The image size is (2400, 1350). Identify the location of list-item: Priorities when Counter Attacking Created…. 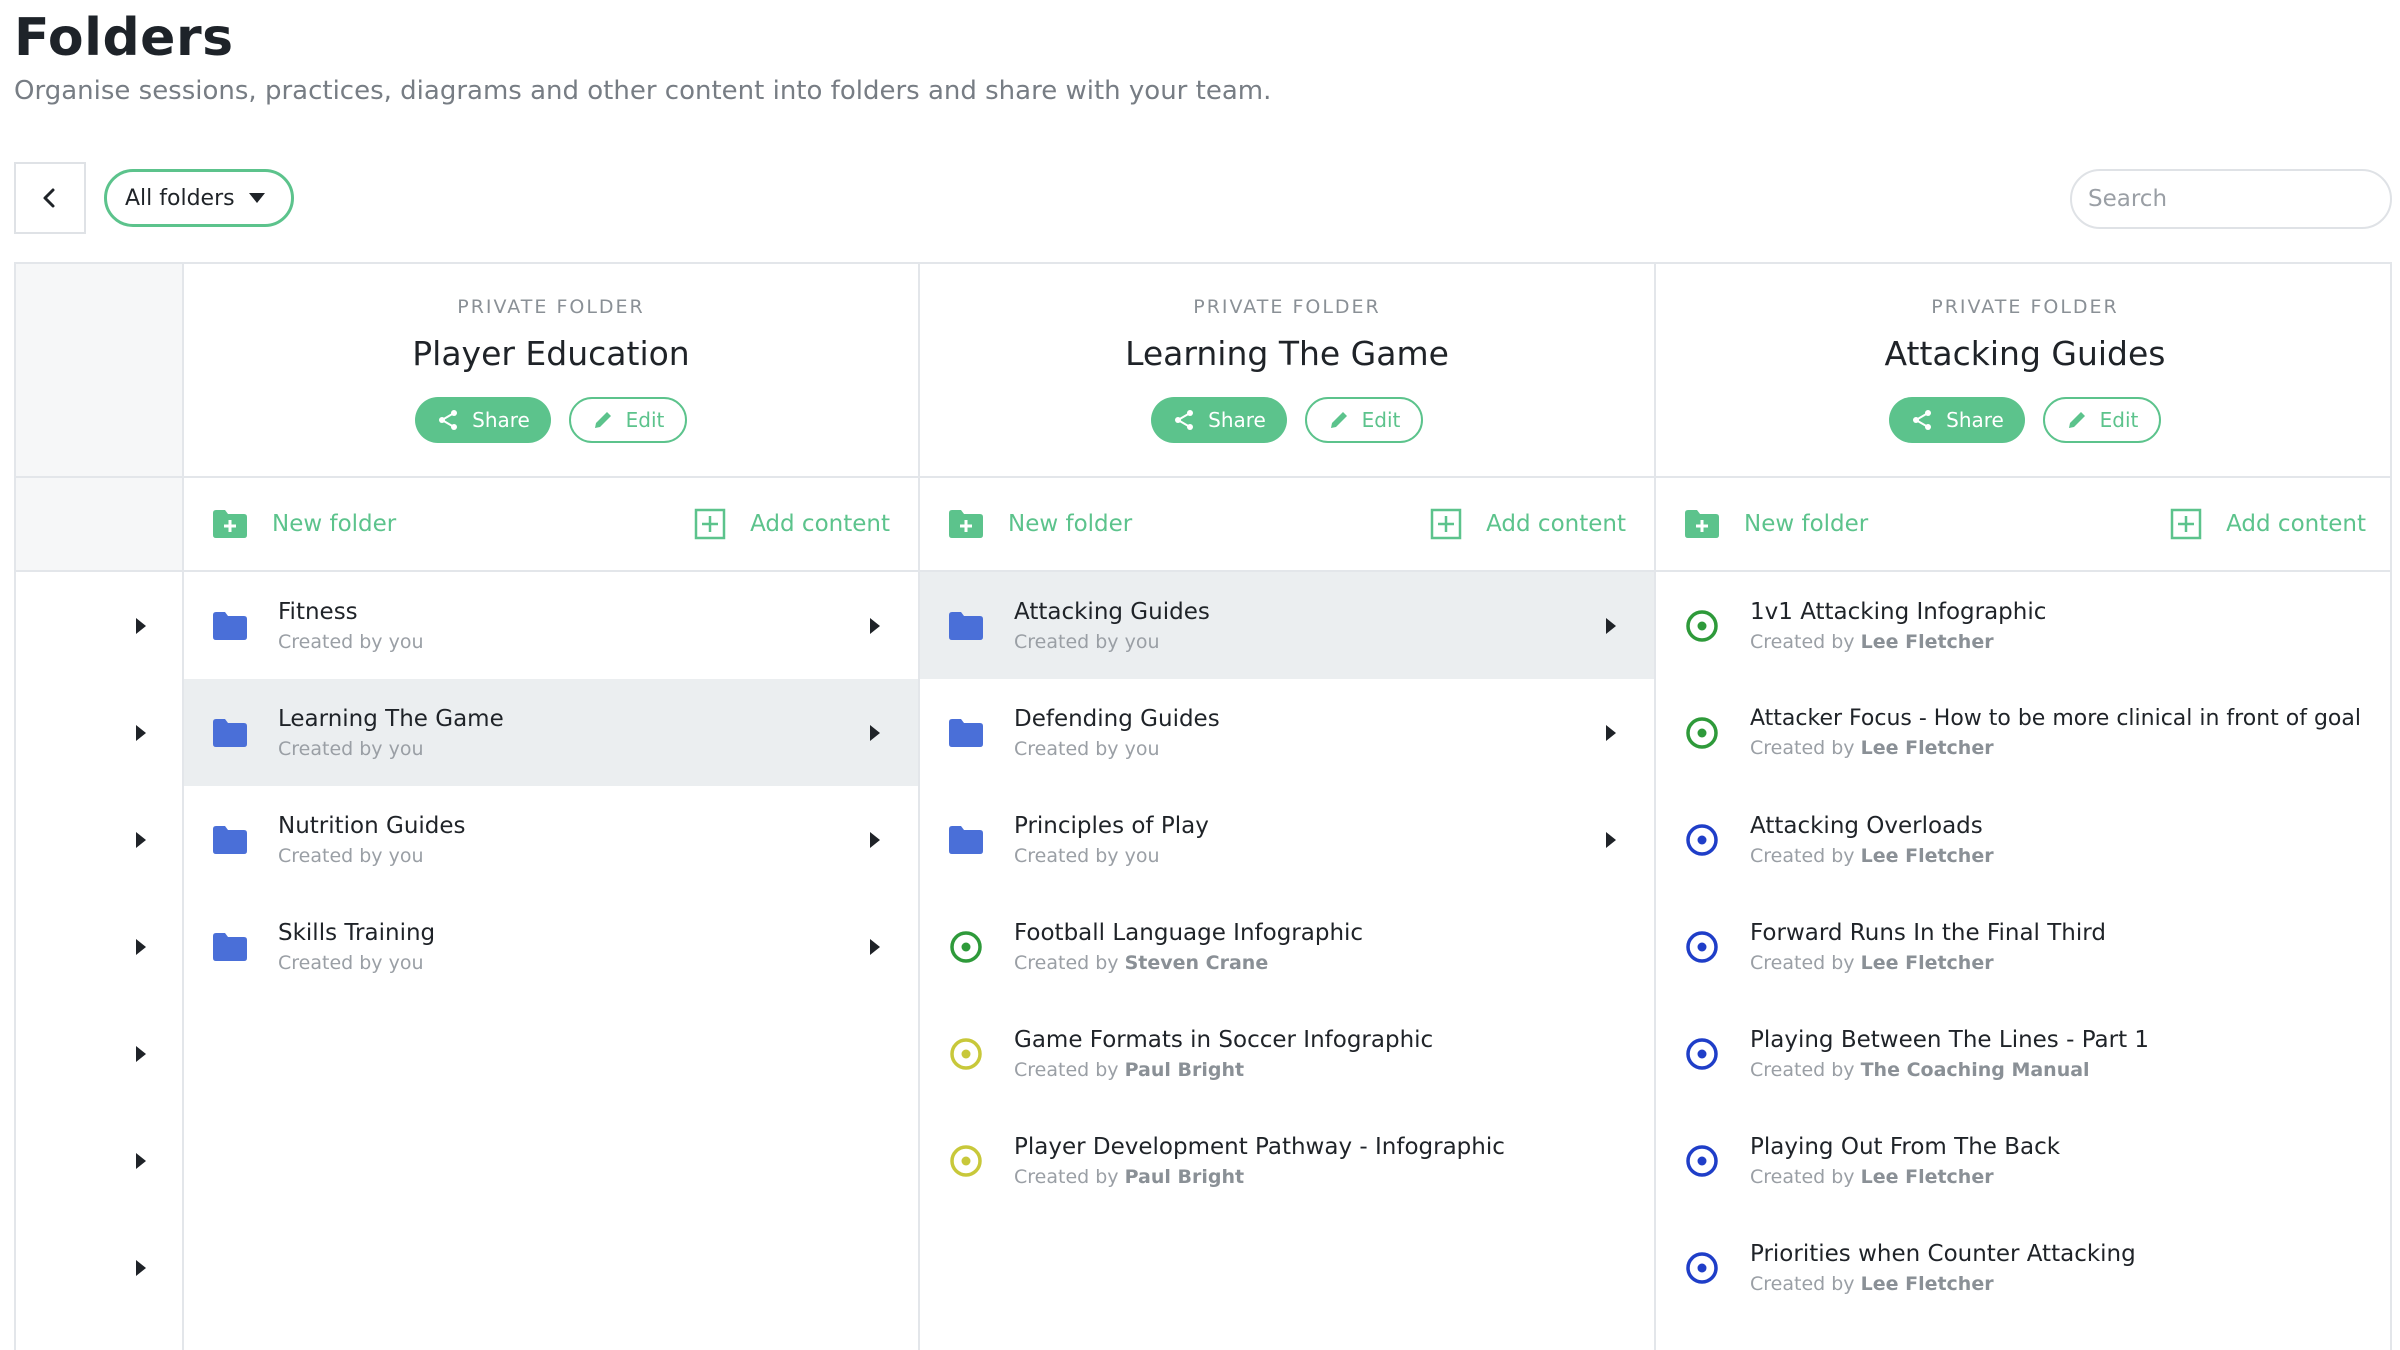
(2023, 1267).